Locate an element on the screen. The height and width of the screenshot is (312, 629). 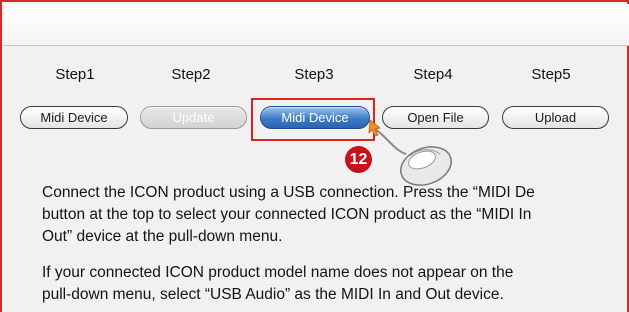
update-button: Update is located at coordinates (193, 117).